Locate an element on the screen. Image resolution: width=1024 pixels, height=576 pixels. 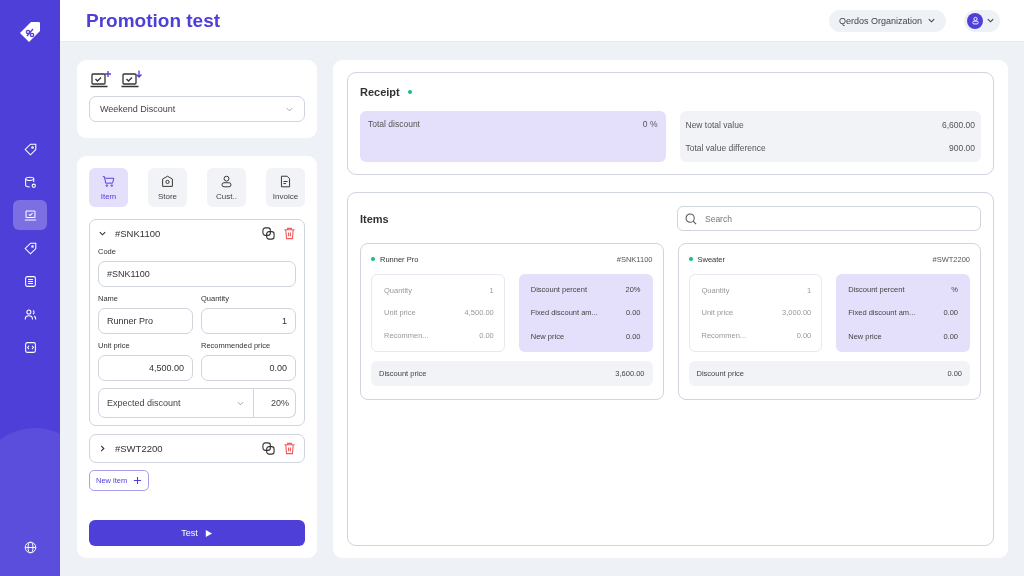
metric-value: 6,600.00 is located at coordinates (958, 124).